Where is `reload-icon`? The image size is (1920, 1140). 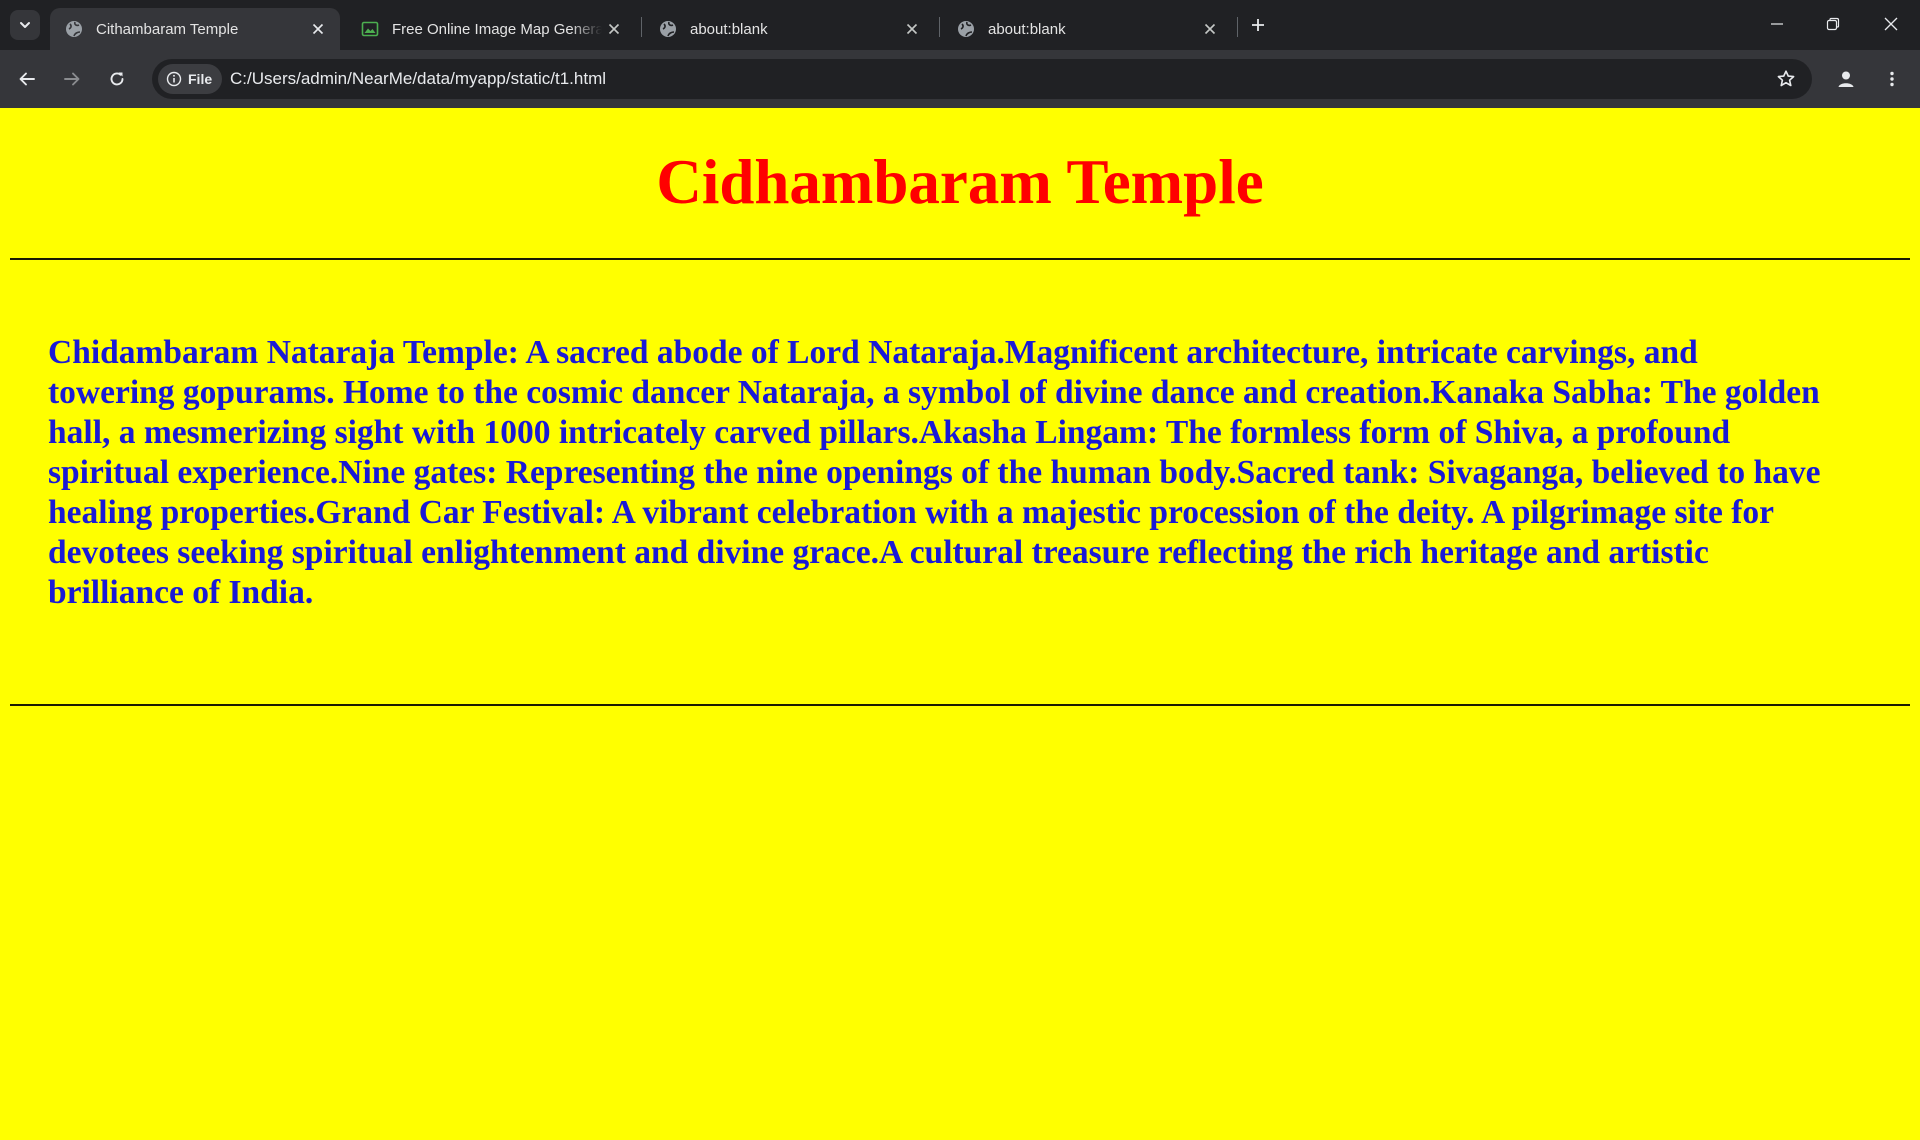 reload-icon is located at coordinates (117, 79).